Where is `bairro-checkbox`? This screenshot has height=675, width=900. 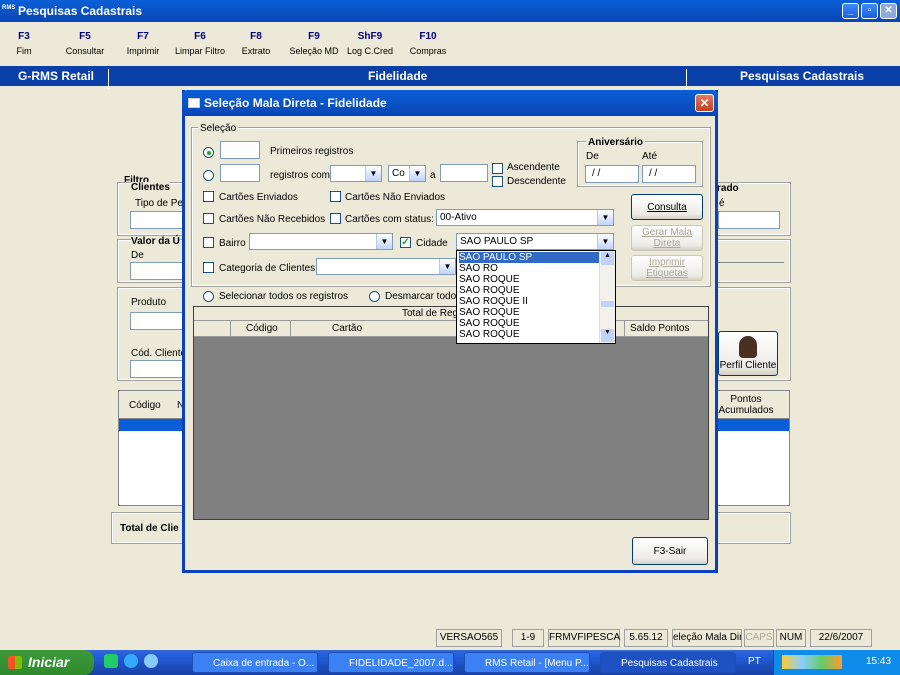 bairro-checkbox is located at coordinates (208, 242).